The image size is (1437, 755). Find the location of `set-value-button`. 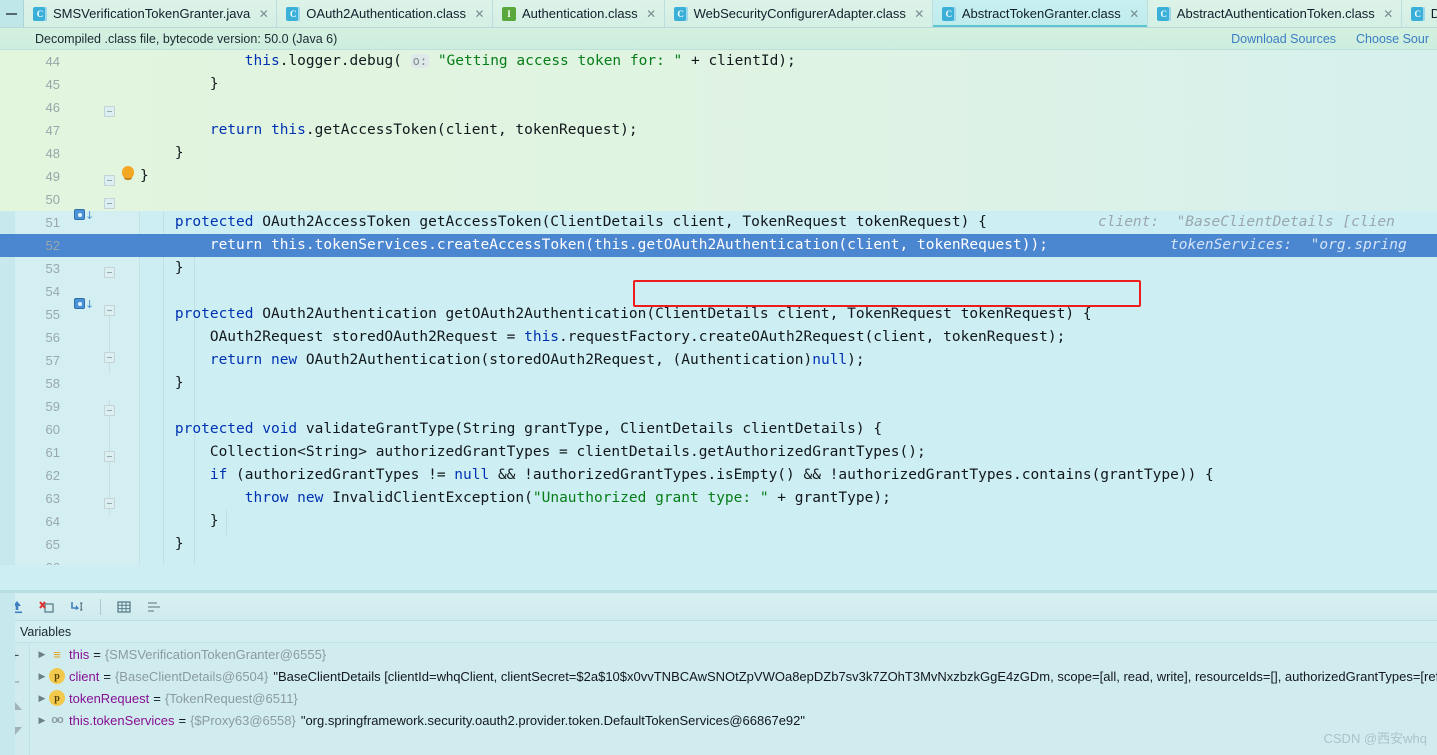

set-value-button is located at coordinates (77, 607).